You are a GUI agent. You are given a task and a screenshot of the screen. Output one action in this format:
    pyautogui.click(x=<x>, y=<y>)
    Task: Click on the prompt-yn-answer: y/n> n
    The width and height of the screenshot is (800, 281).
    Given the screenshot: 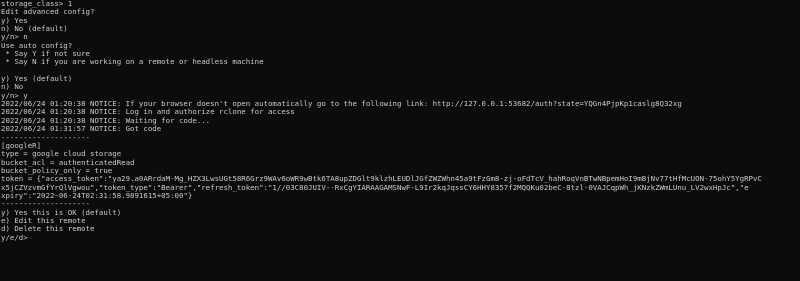 What is the action you would take?
    pyautogui.click(x=14, y=37)
    